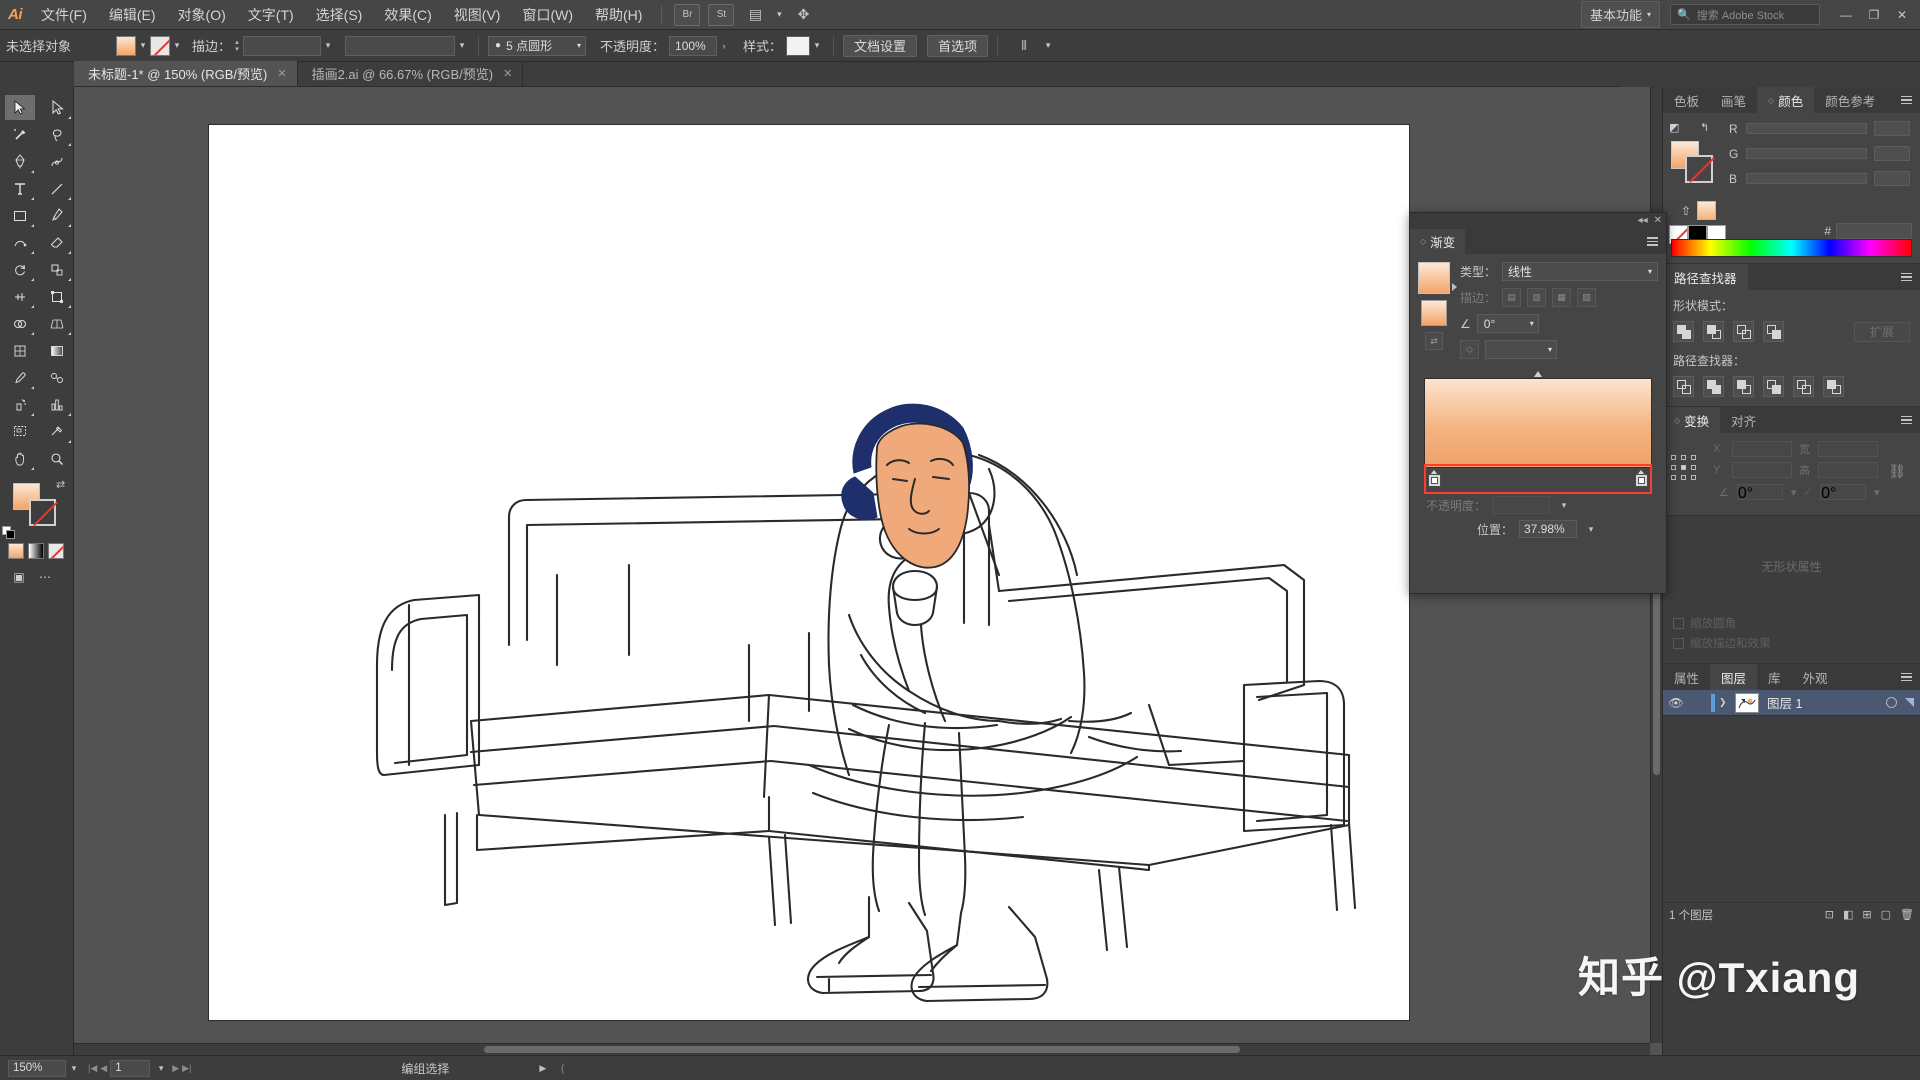  I want to click on gradient-tool, so click(57, 350).